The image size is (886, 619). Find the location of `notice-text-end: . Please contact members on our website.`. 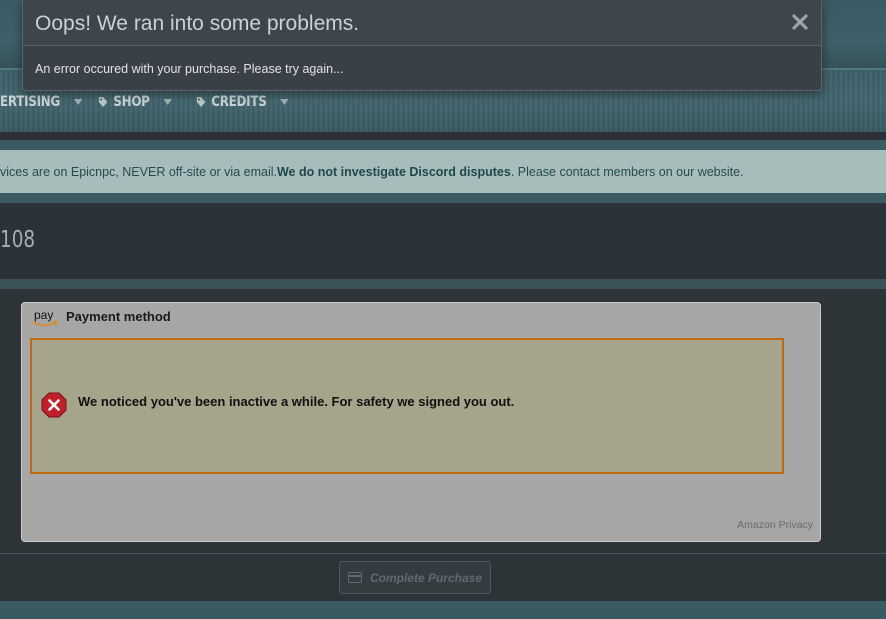

notice-text-end: . Please contact members on our website. is located at coordinates (627, 171).